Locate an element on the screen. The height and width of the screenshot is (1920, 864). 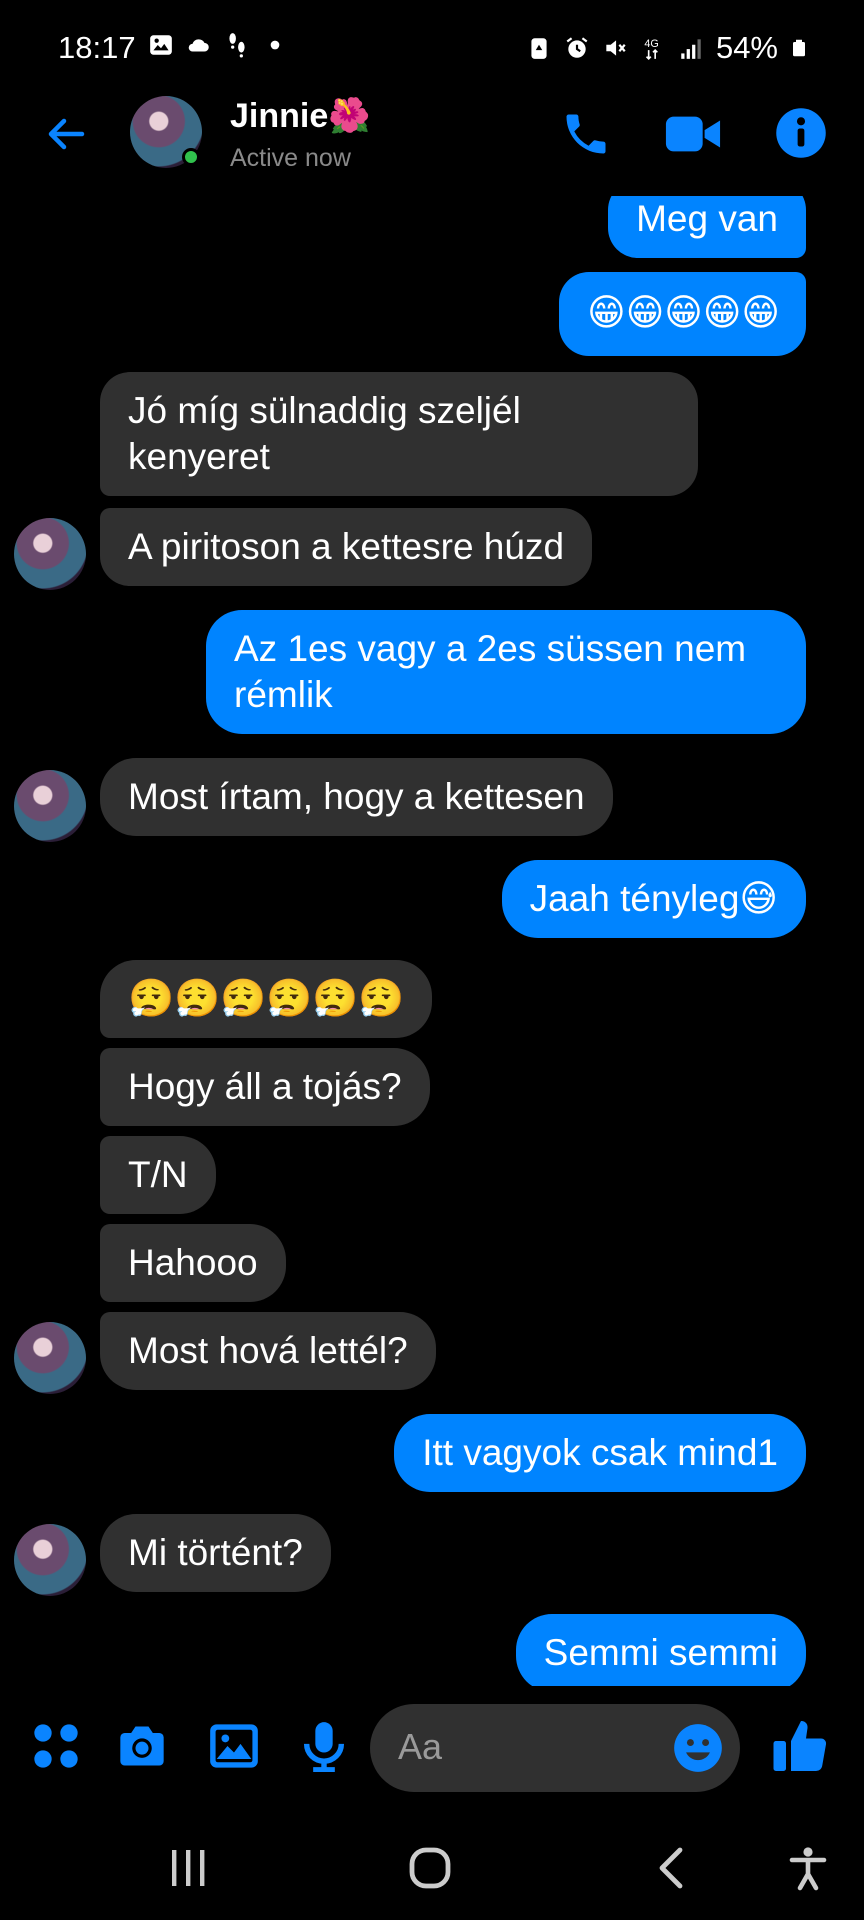
message-composer: Aa is located at coordinates (432, 1748).